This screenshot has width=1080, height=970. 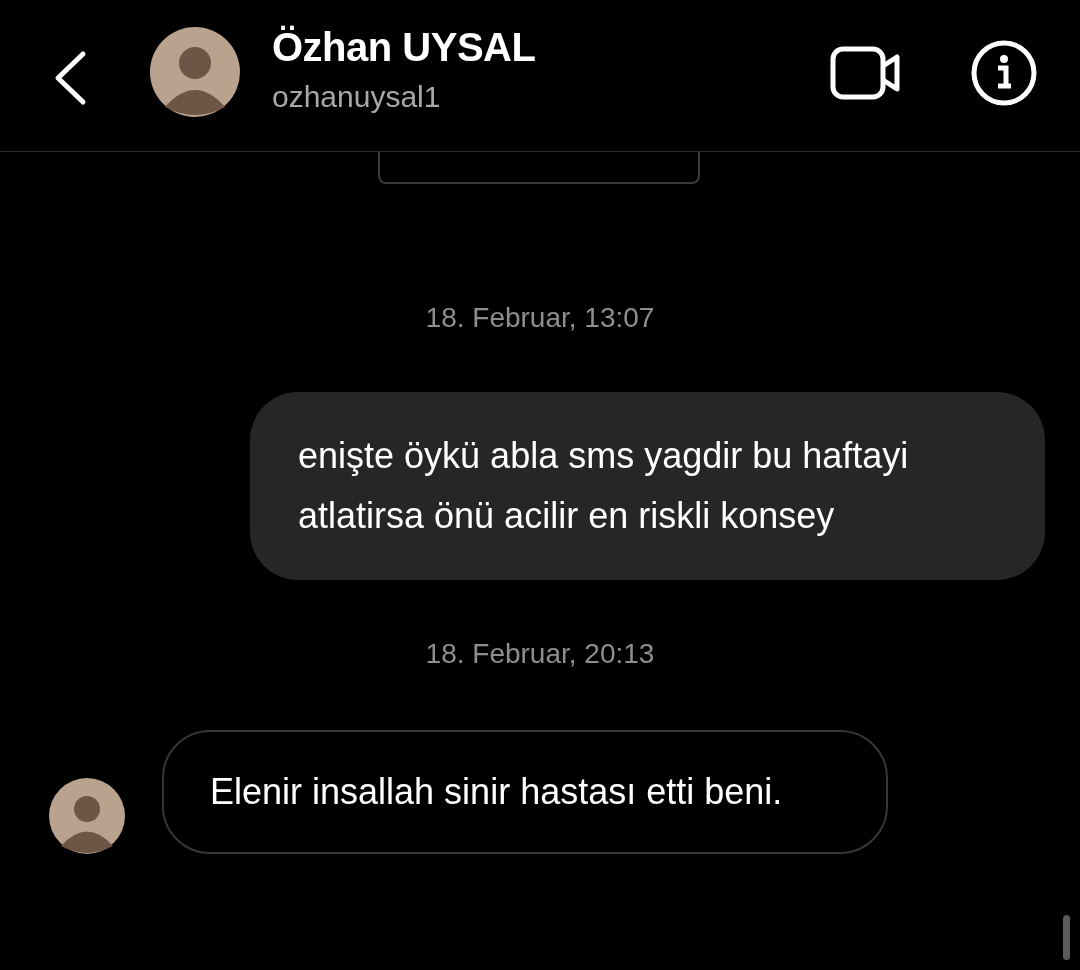 What do you see at coordinates (540, 654) in the screenshot?
I see `message-timestamp: 18. Februar, 20:13` at bounding box center [540, 654].